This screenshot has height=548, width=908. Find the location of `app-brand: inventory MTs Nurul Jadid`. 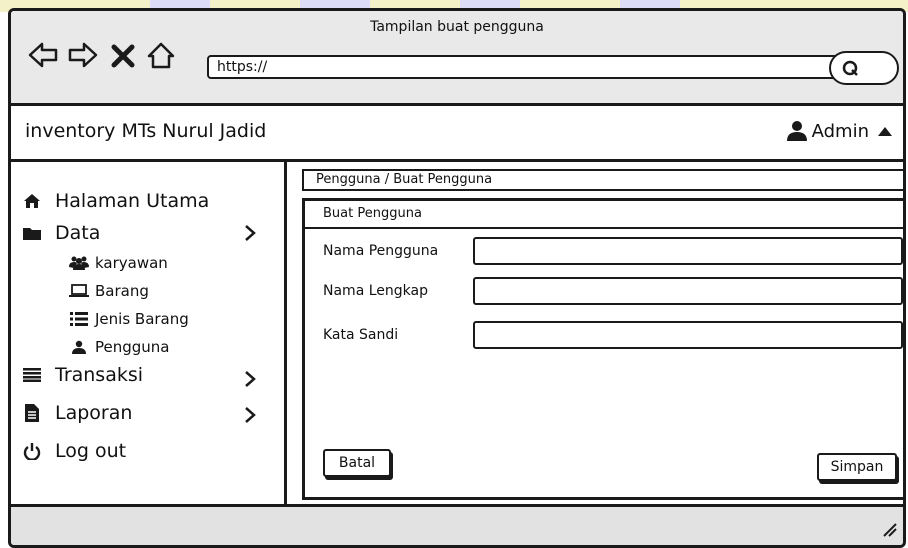

app-brand: inventory MTs Nurul Jadid is located at coordinates (146, 131).